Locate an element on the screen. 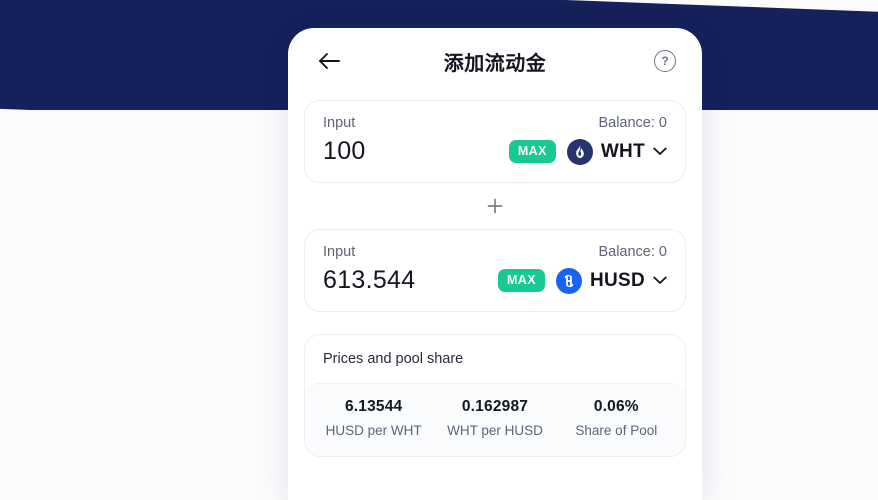  wht-flame-icon is located at coordinates (579, 151).